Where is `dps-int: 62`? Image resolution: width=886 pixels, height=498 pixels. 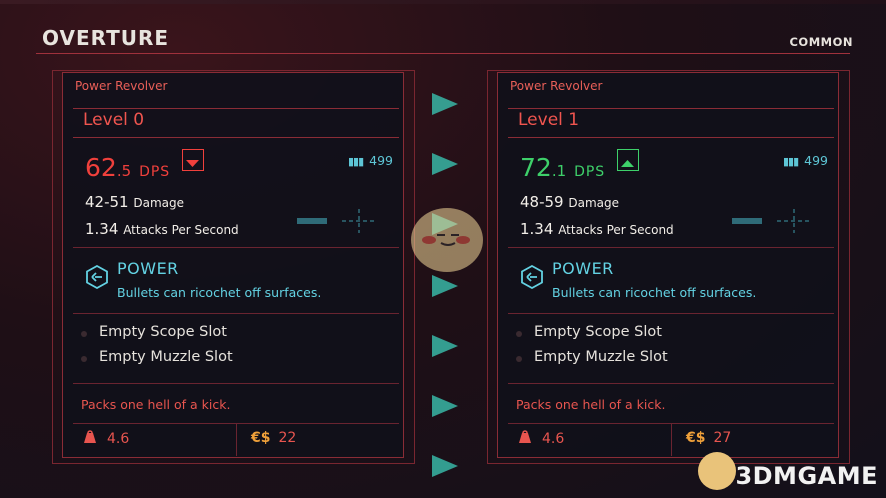
dps-int: 62 is located at coordinates (101, 167).